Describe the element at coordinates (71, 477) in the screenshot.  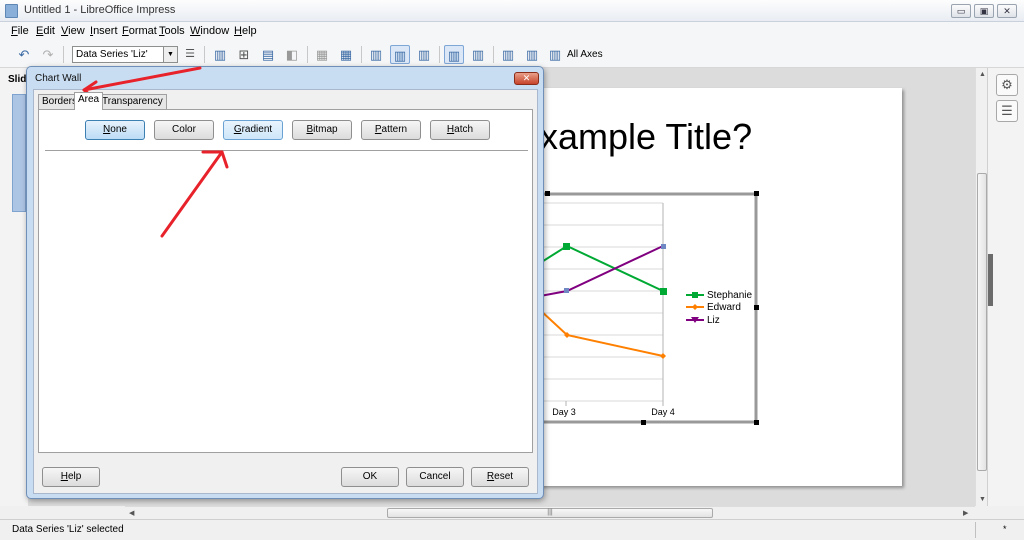
I see `help-button: Help` at that location.